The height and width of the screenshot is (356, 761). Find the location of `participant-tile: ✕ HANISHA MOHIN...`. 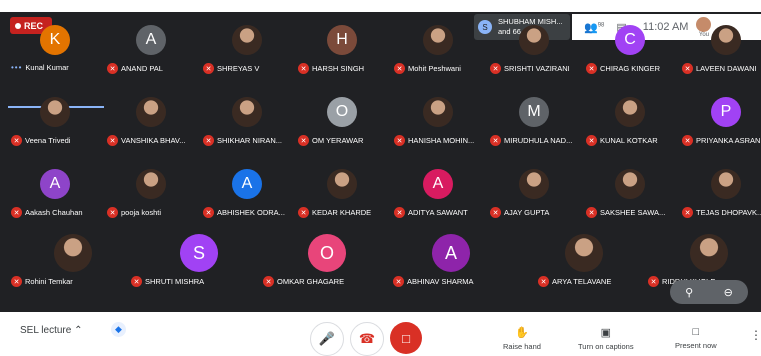

participant-tile: ✕ HANISHA MOHIN... is located at coordinates (438, 115).